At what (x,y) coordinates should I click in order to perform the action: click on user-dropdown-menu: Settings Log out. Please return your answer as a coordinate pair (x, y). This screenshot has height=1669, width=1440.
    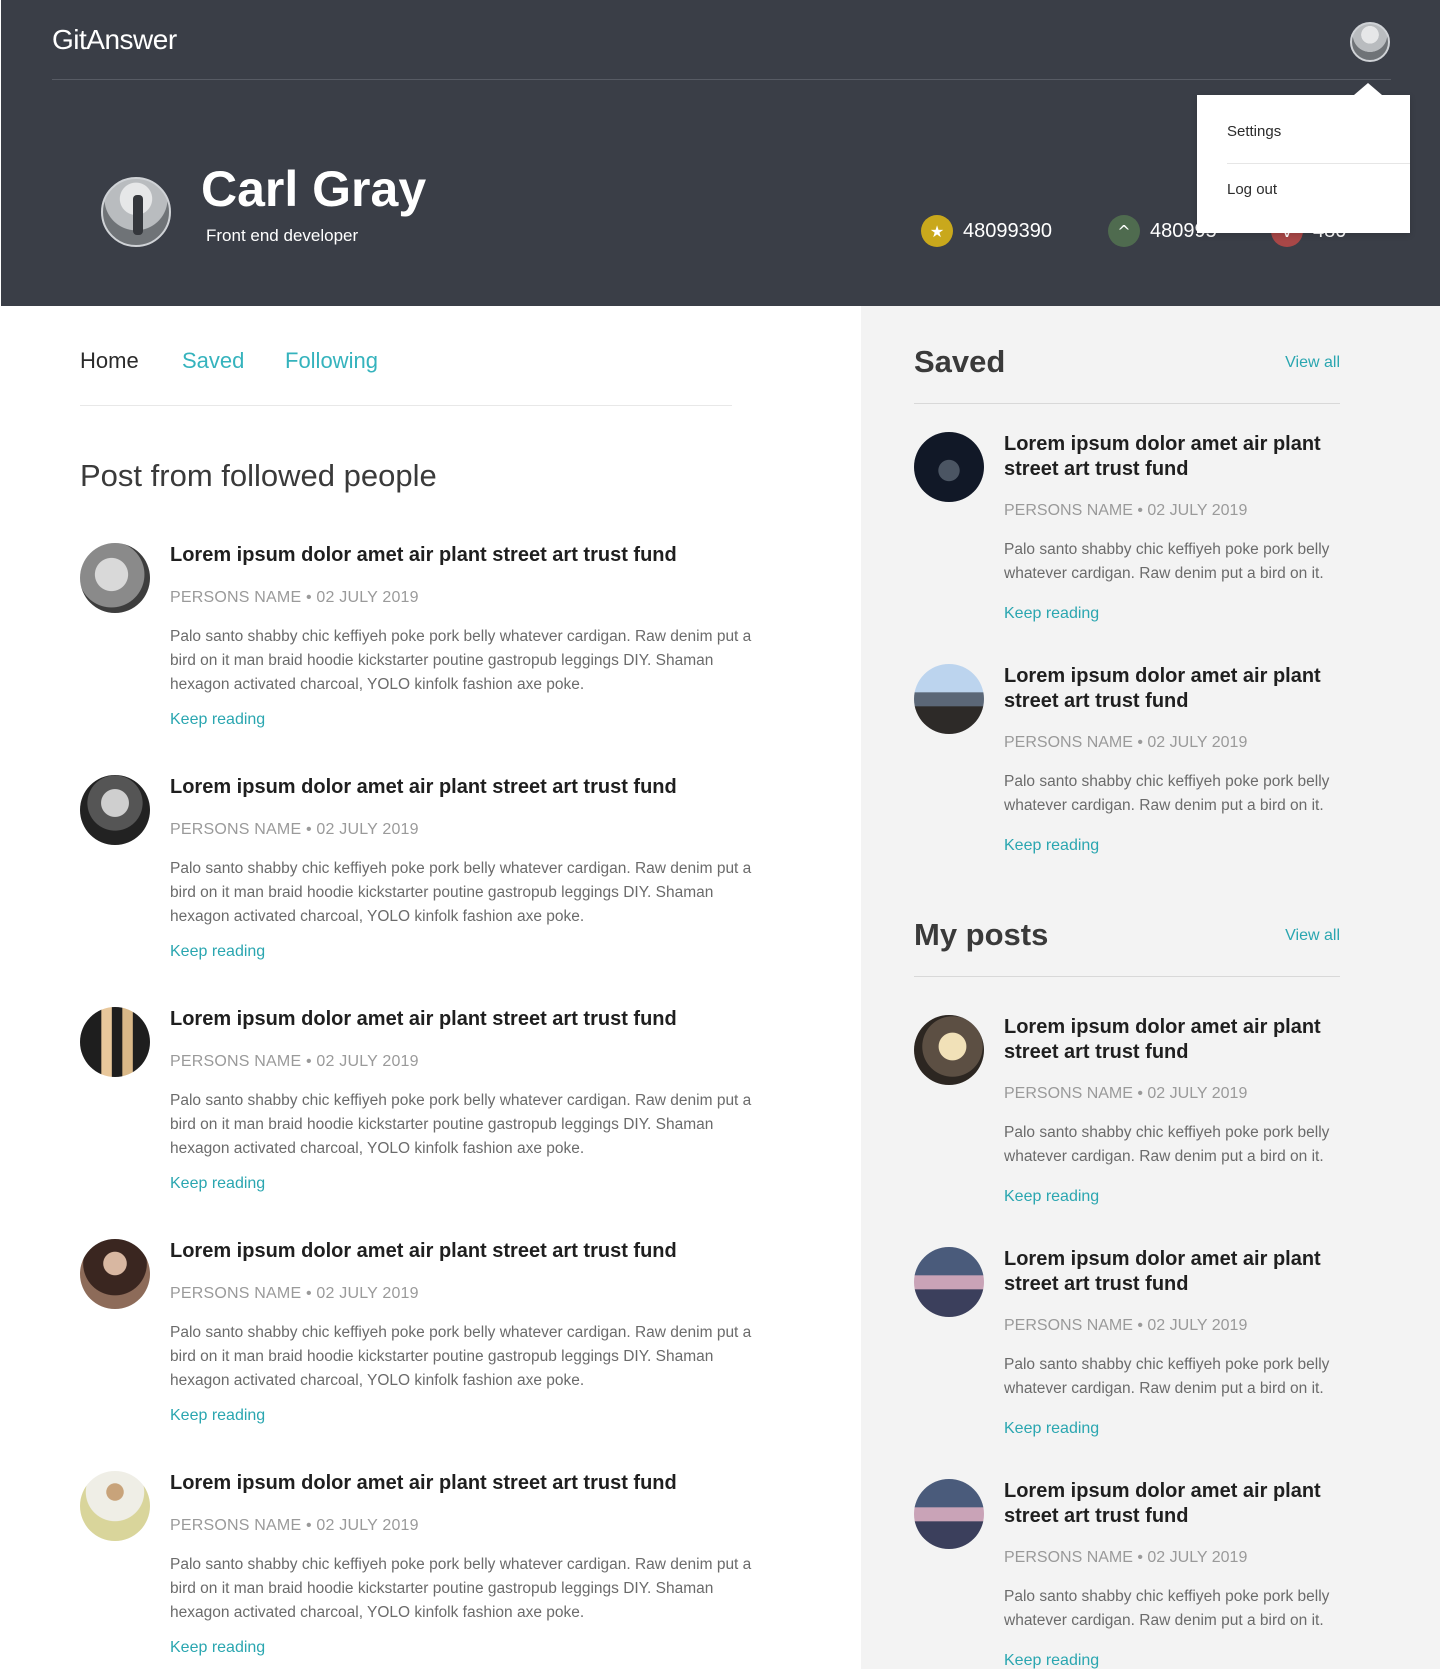
    Looking at the image, I should click on (1303, 158).